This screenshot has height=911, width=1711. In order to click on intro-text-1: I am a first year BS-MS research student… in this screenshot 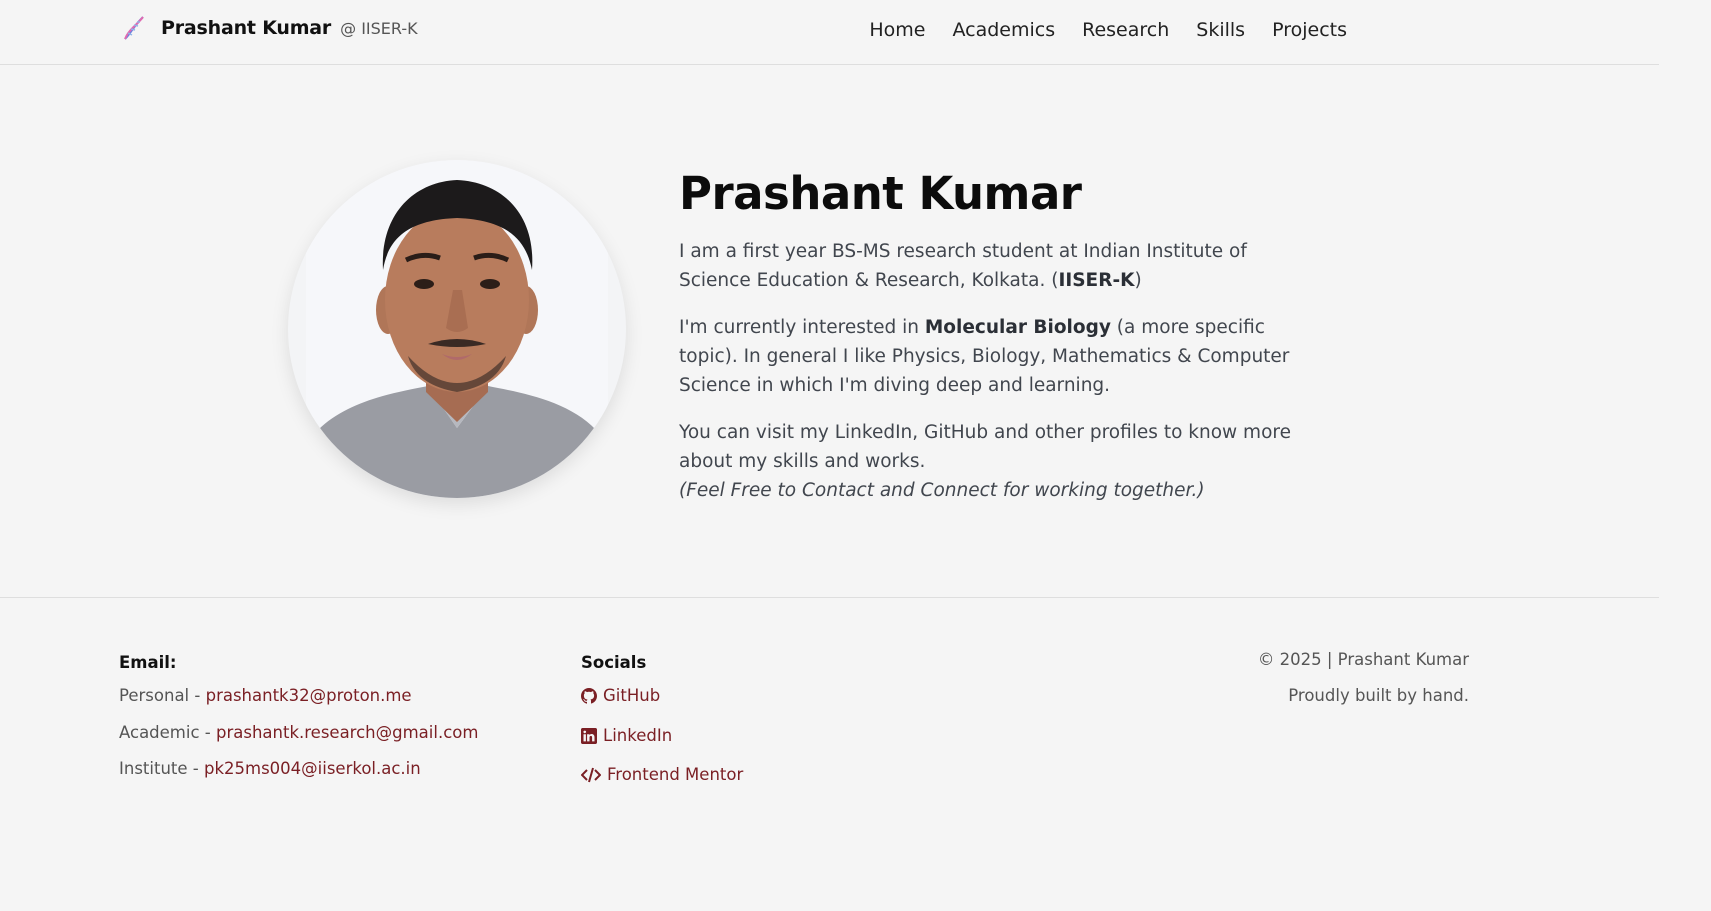, I will do `click(963, 266)`.